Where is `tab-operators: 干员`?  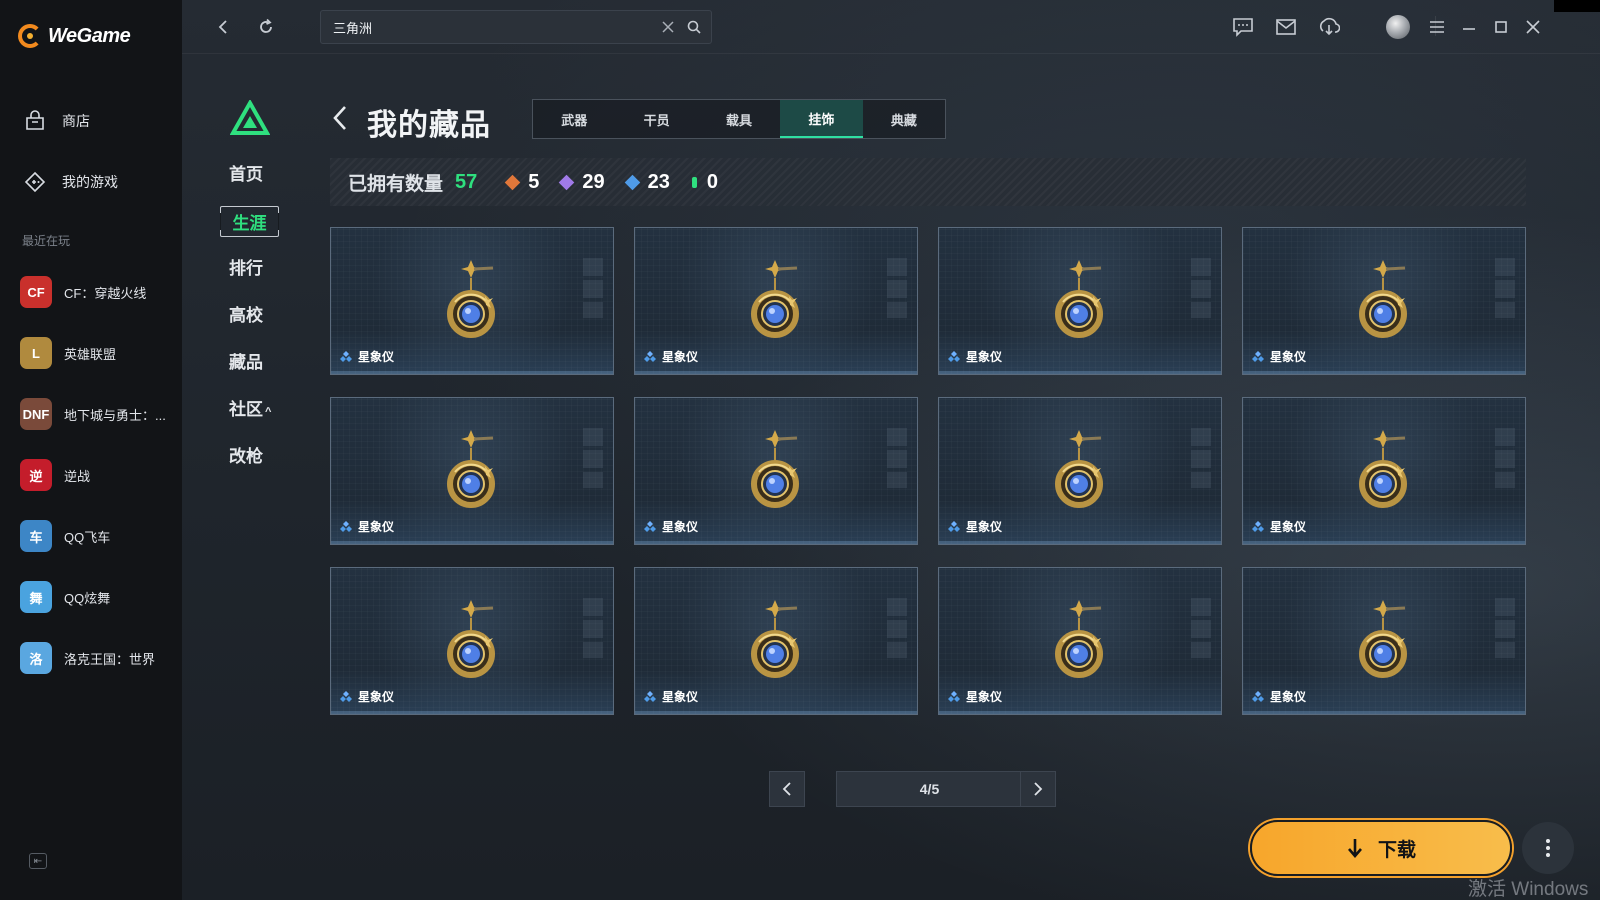
tab-operators: 干员 is located at coordinates (656, 119).